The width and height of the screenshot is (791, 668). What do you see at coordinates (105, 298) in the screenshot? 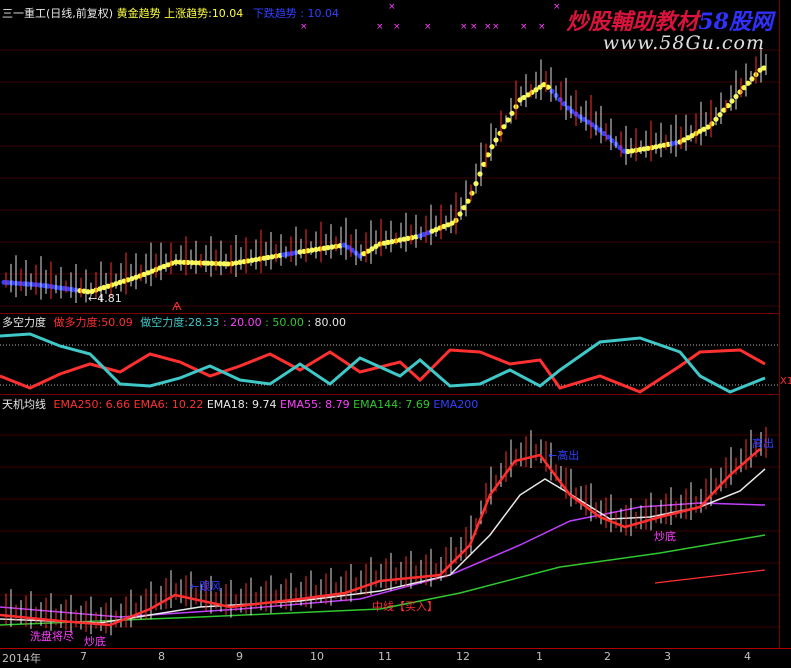
I see `low-price-mark: ←4.81` at bounding box center [105, 298].